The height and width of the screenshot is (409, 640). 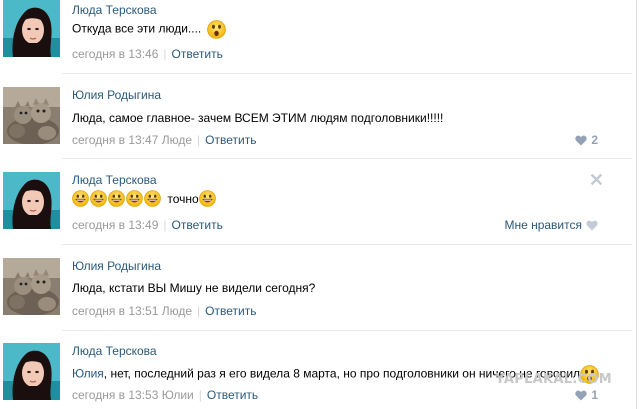 I want to click on like-counter: 1, so click(x=586, y=395).